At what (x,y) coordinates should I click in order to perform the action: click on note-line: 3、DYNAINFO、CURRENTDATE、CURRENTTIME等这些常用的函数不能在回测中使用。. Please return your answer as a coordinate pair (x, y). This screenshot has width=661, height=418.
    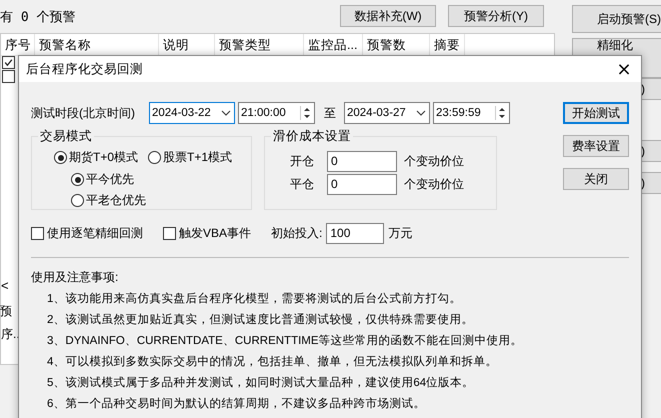
    Looking at the image, I should click on (285, 341).